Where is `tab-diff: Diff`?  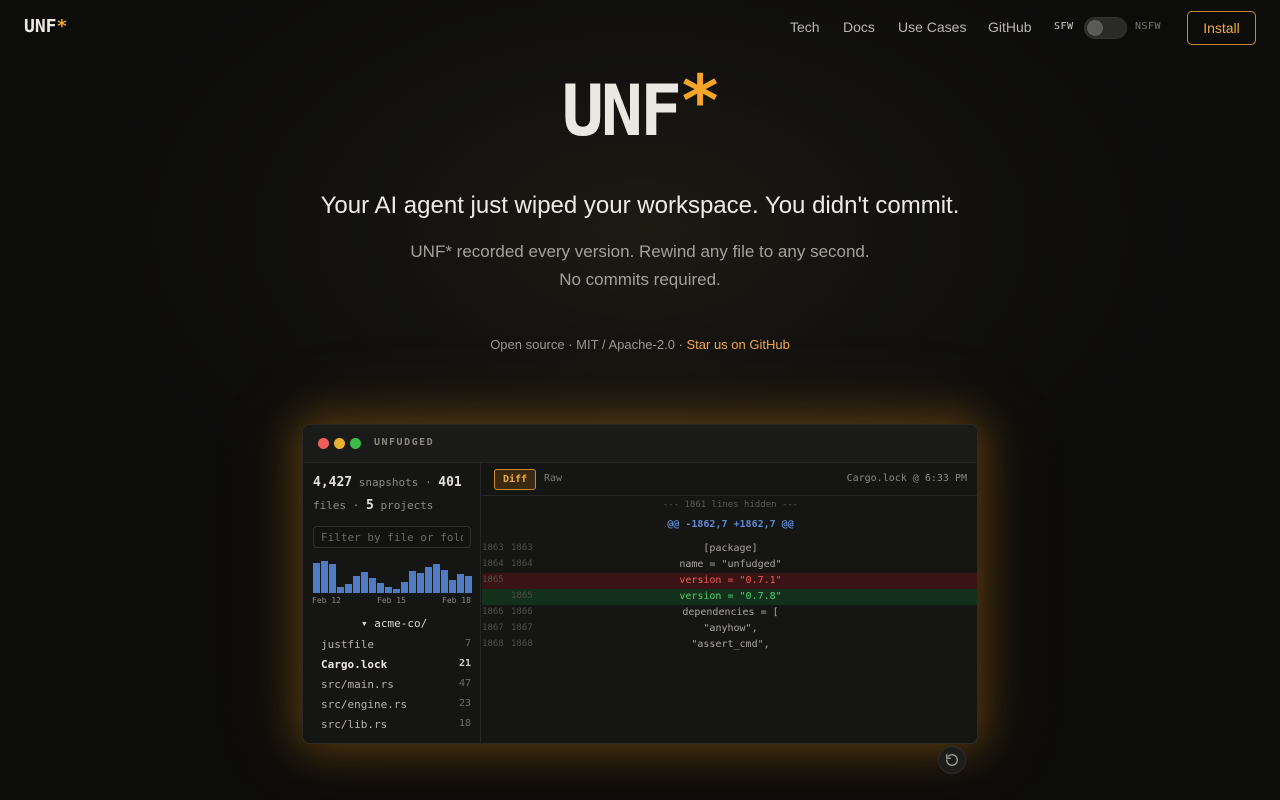
tab-diff: Diff is located at coordinates (515, 479).